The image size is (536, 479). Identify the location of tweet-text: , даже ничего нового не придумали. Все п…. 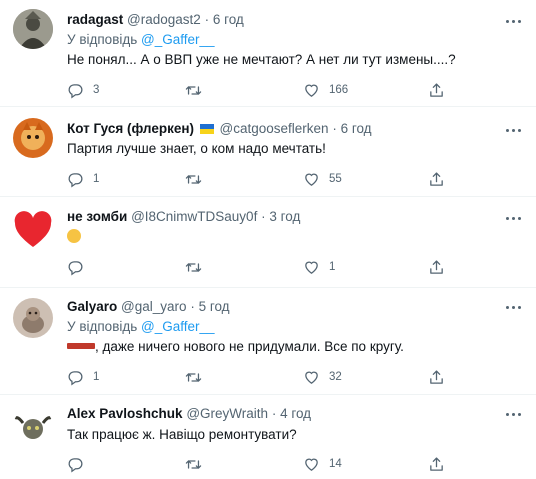
(249, 346).